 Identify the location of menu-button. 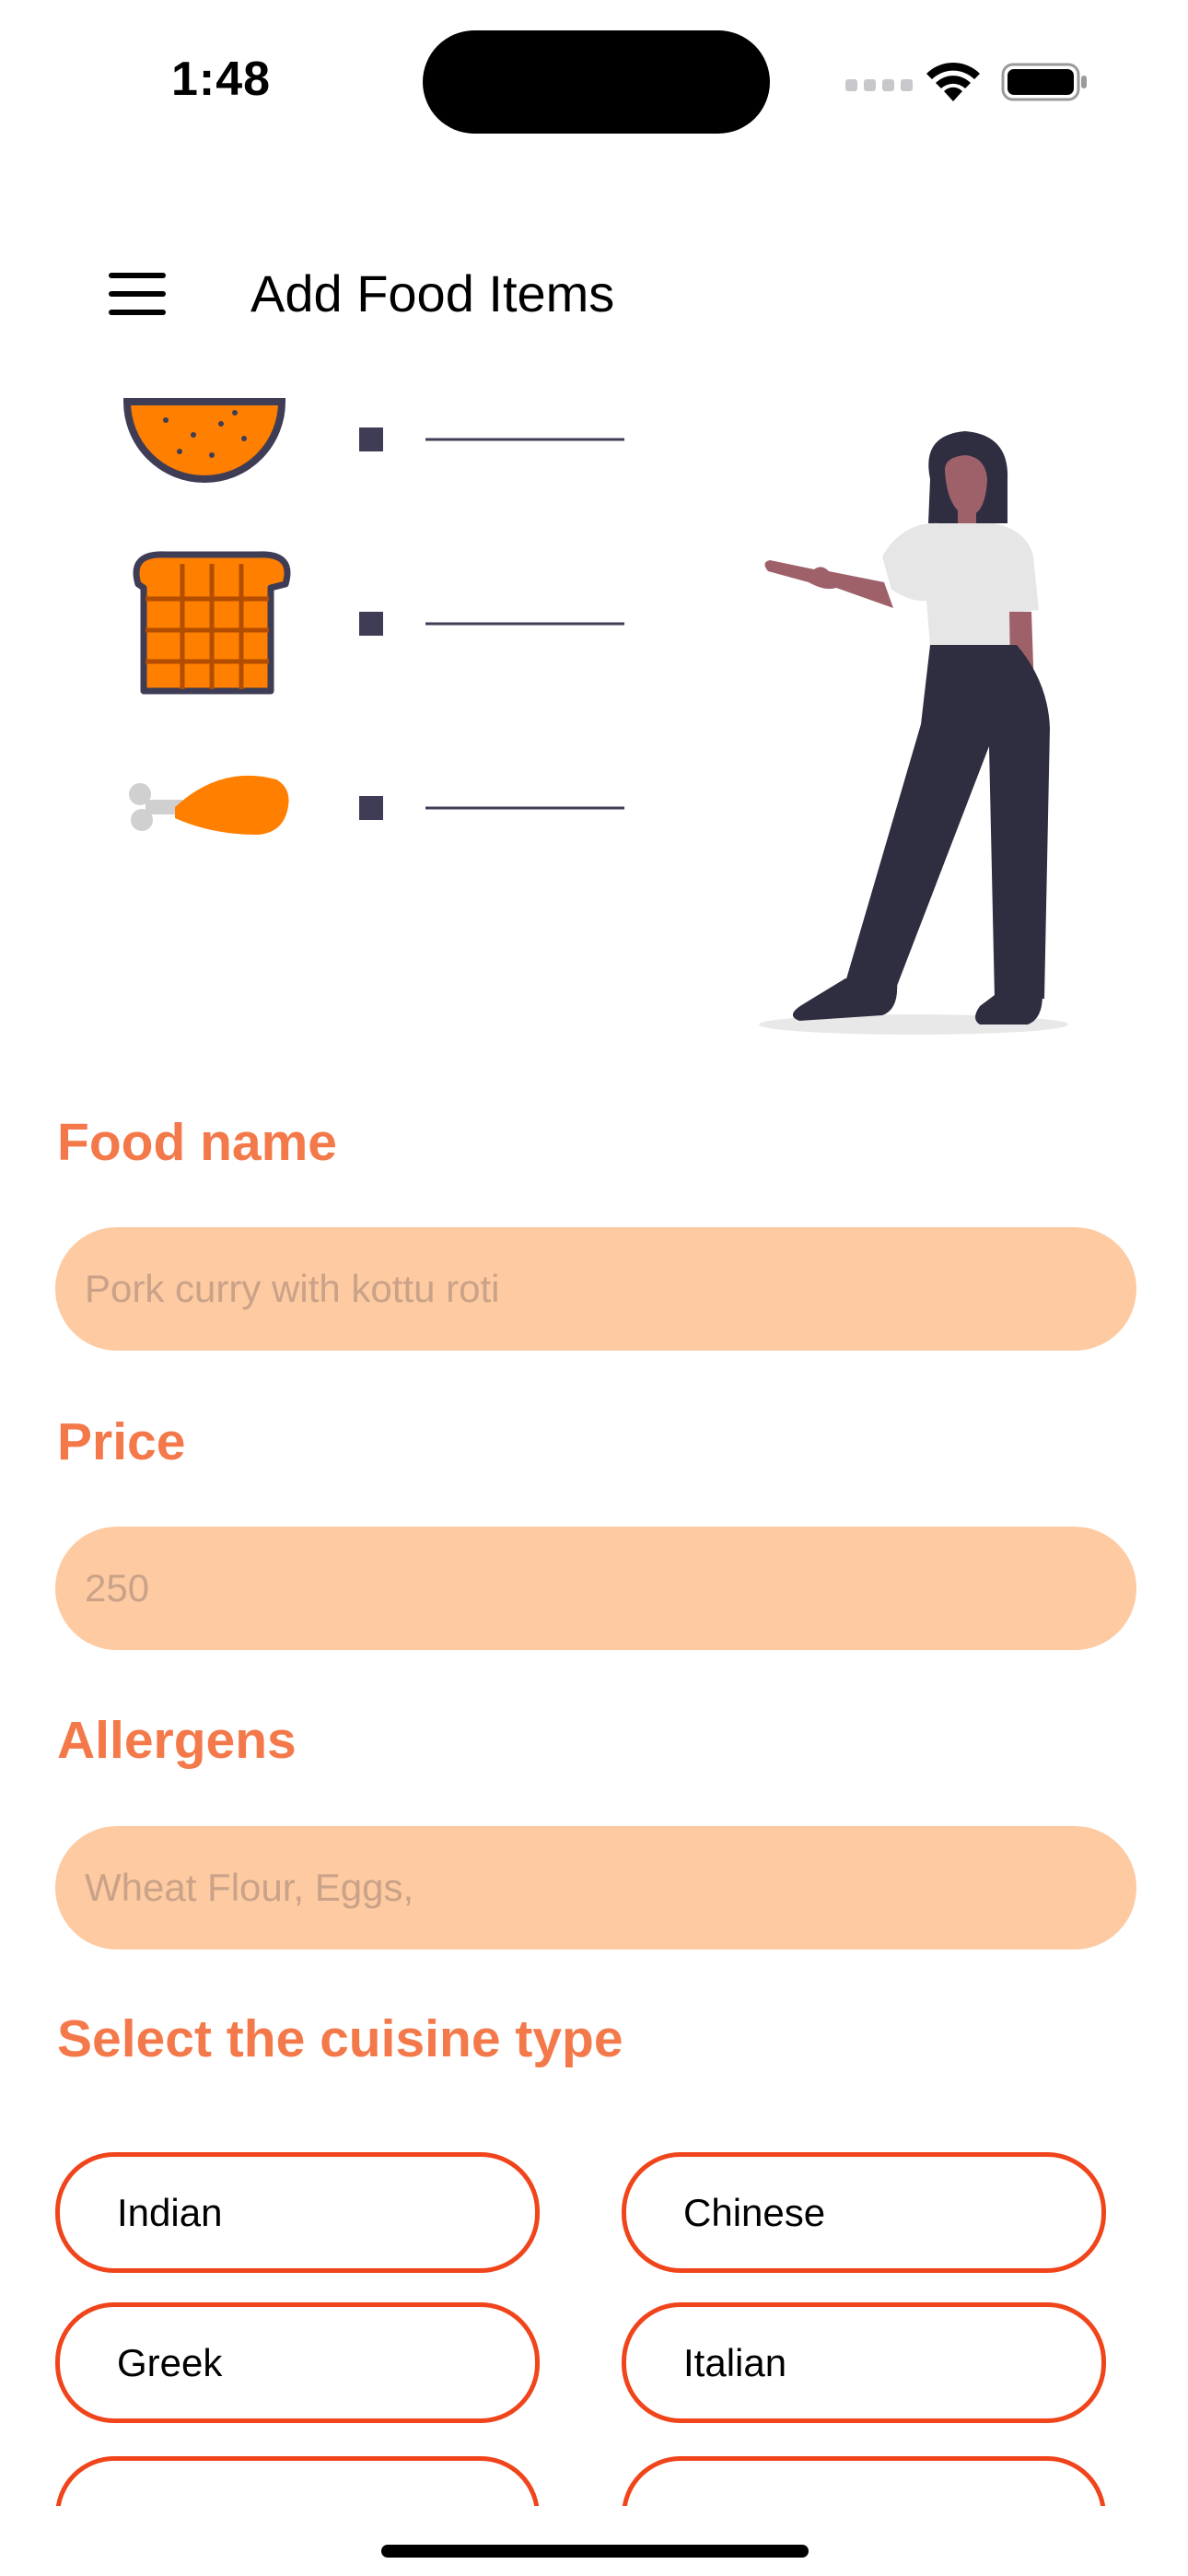
(138, 295).